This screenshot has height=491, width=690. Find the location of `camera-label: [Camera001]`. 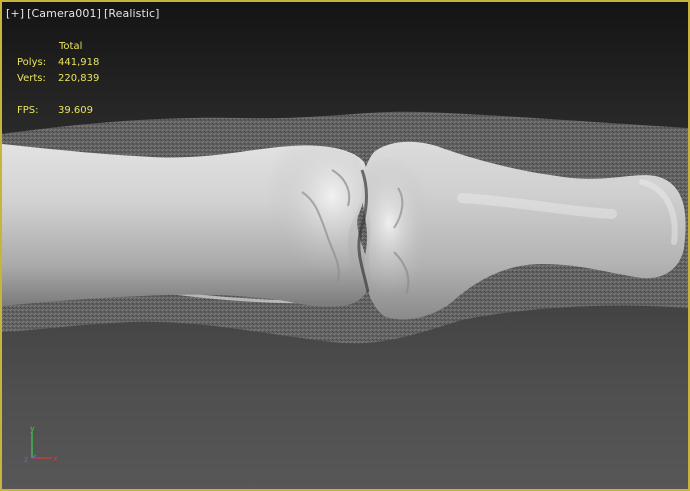

camera-label: [Camera001] is located at coordinates (64, 13).